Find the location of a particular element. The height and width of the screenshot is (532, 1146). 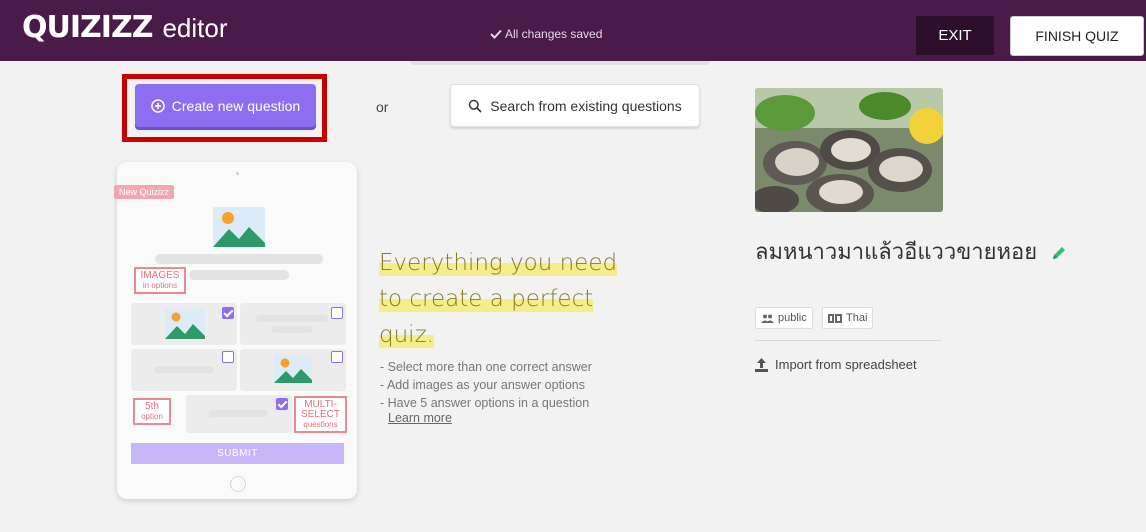

search-icon is located at coordinates (475, 106).